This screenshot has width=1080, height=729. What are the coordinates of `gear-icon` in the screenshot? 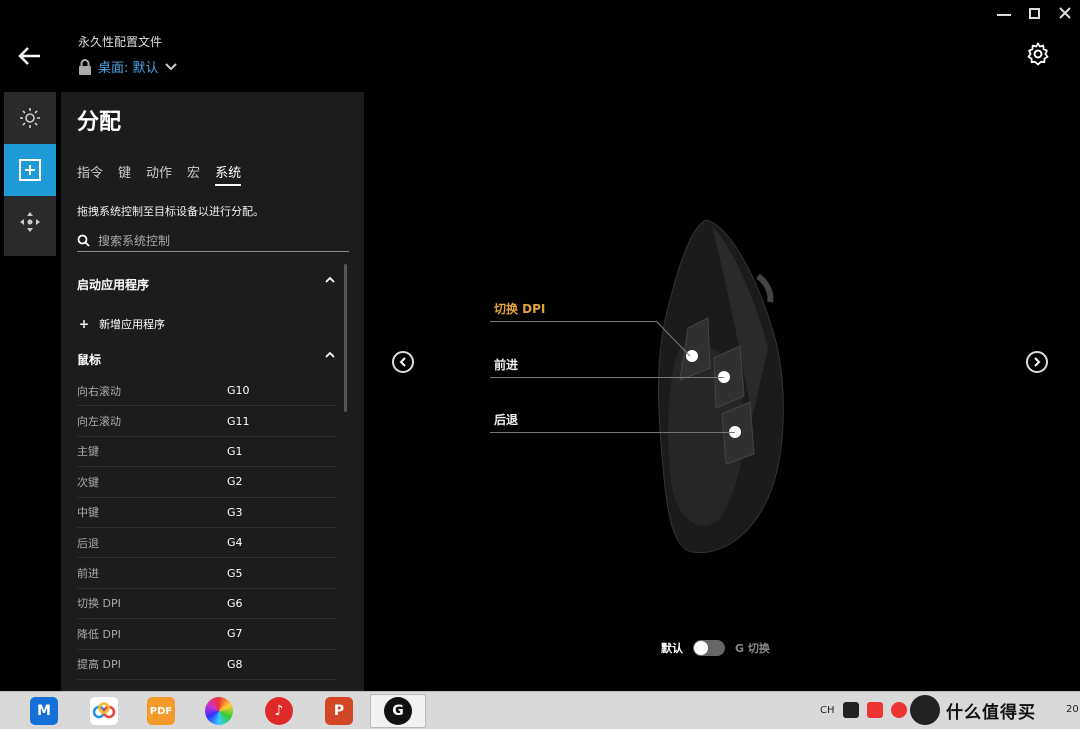 It's located at (1038, 54).